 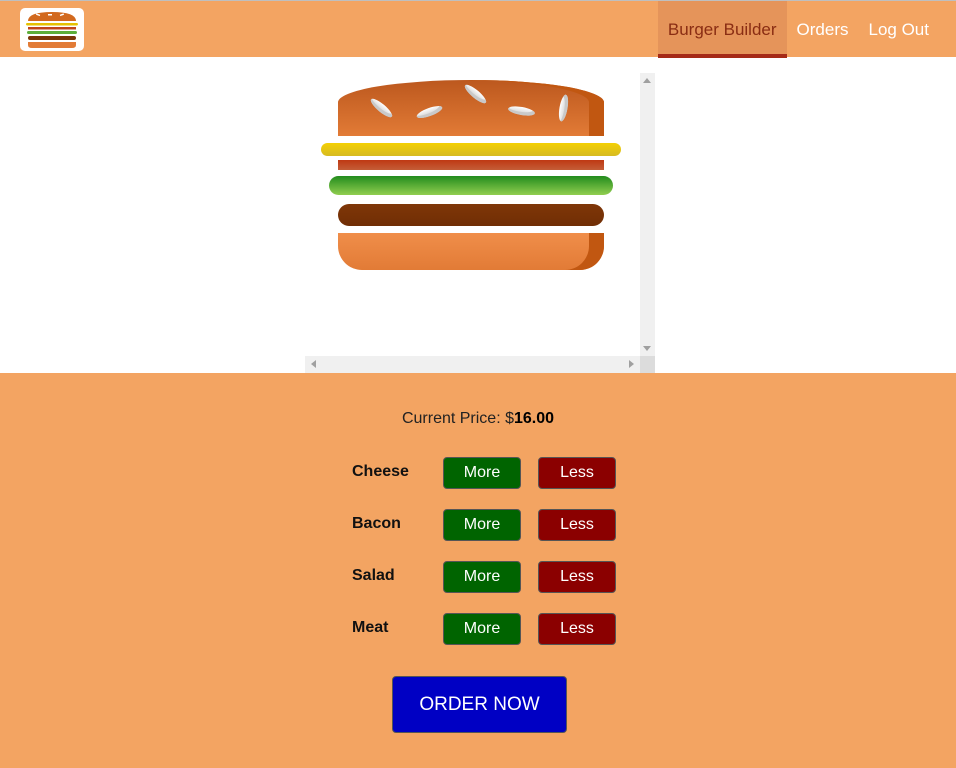 What do you see at coordinates (457, 418) in the screenshot?
I see `price-label: Current Price: $` at bounding box center [457, 418].